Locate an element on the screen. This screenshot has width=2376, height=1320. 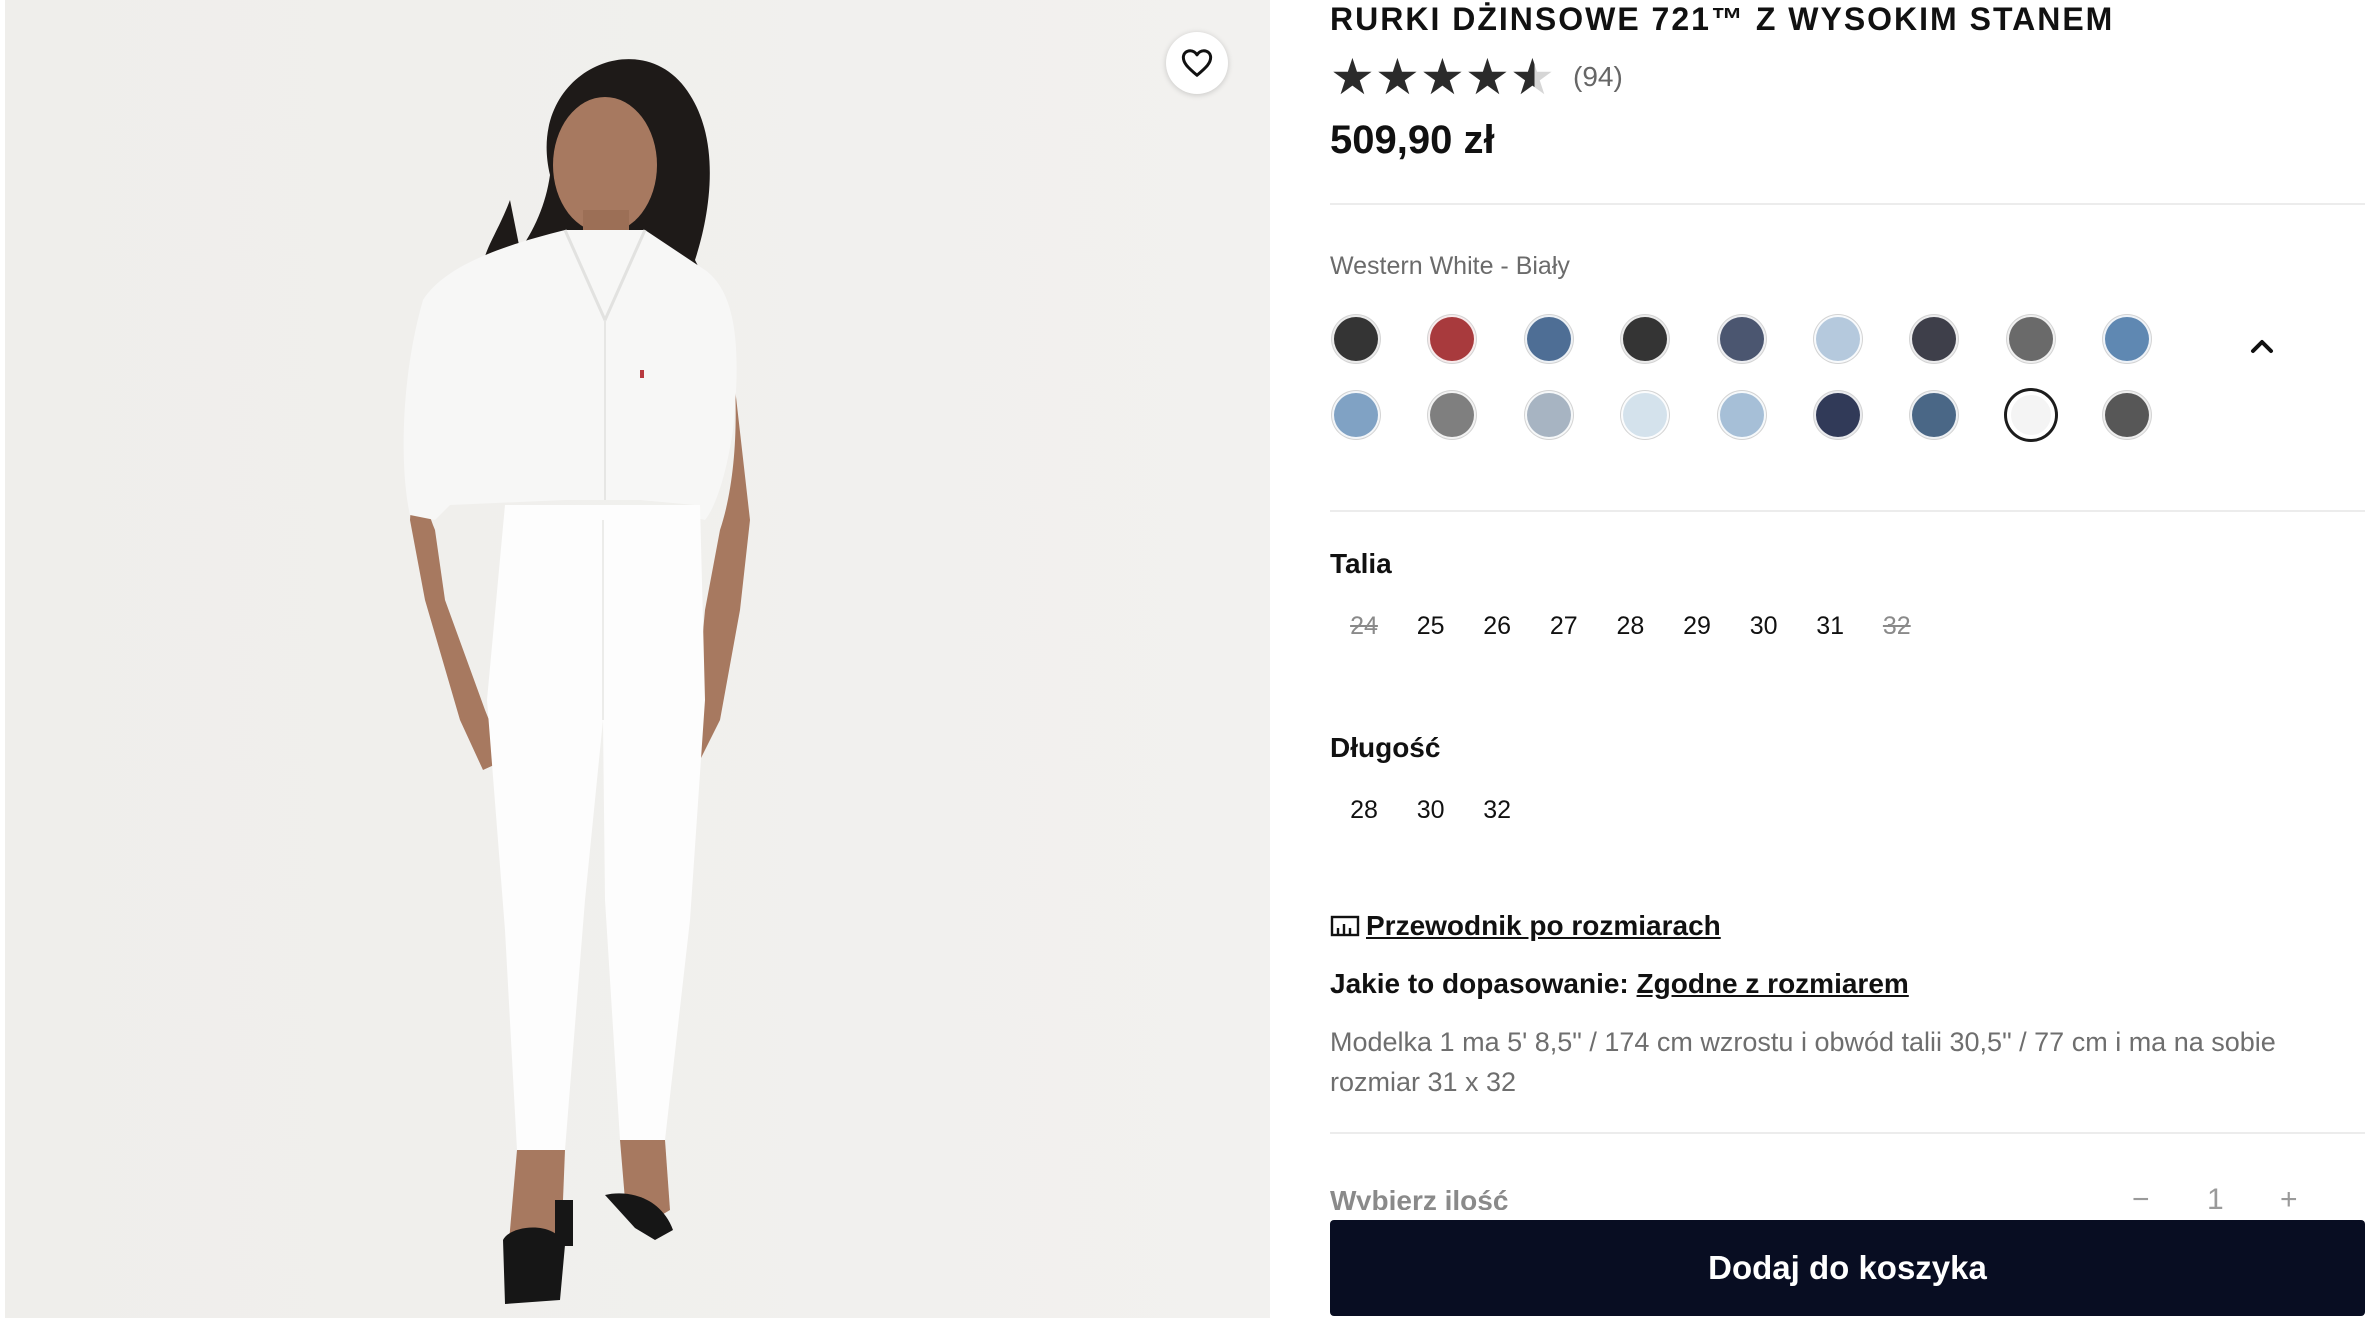
ruler-icon is located at coordinates (1345, 926).